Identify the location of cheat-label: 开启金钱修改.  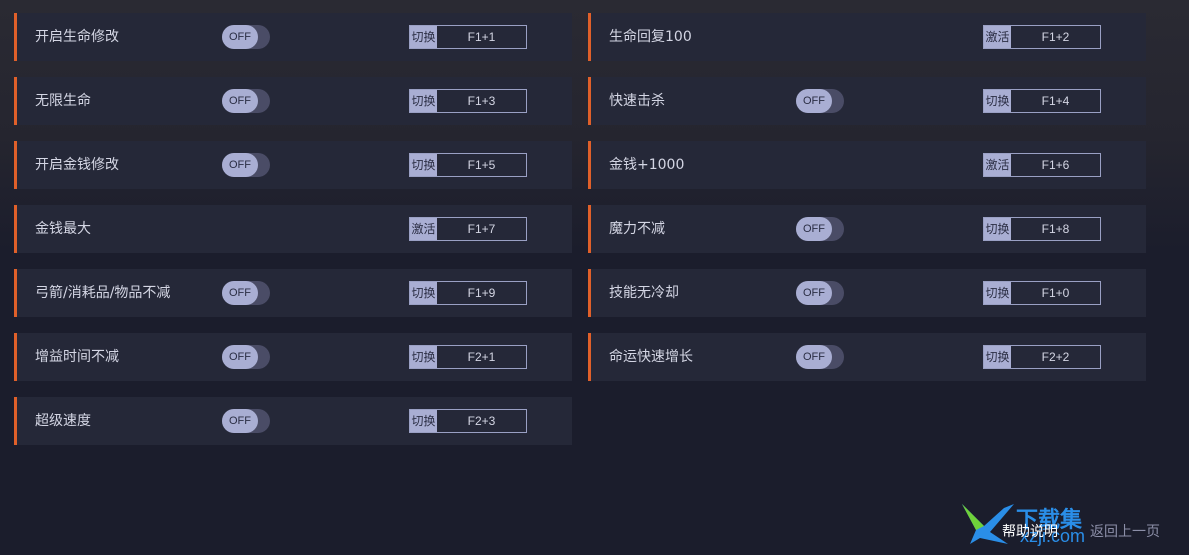
(77, 165).